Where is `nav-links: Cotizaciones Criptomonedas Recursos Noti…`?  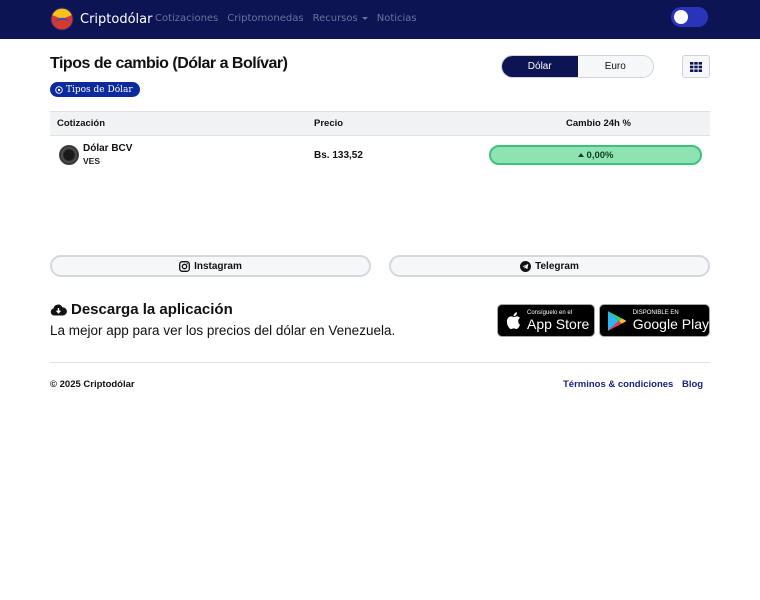 nav-links: Cotizaciones Criptomonedas Recursos Noti… is located at coordinates (290, 18).